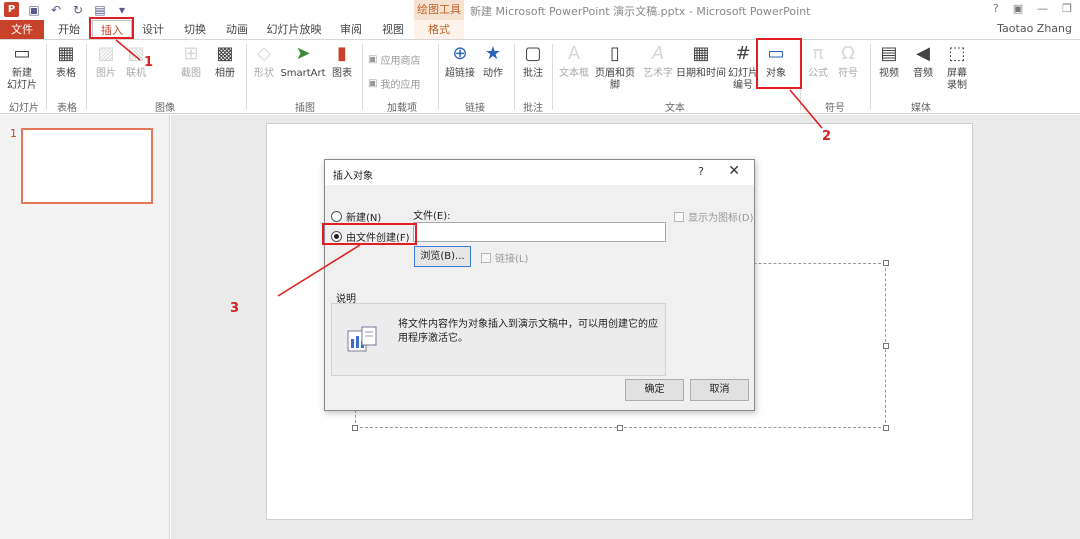  What do you see at coordinates (165, 108) in the screenshot?
I see `group-label-images: 图像` at bounding box center [165, 108].